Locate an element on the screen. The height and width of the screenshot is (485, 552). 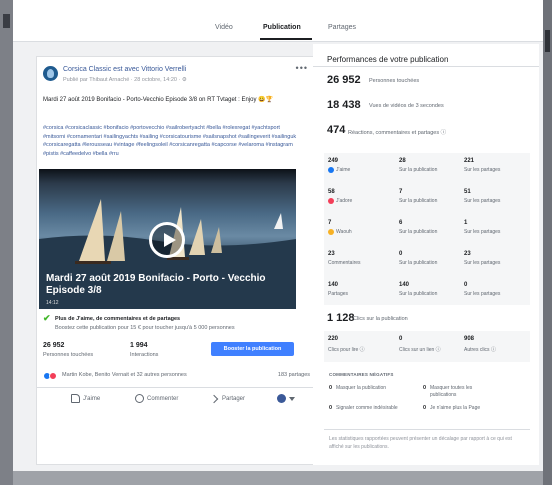
reaction-shares-count: 23 is located at coordinates (467, 254).